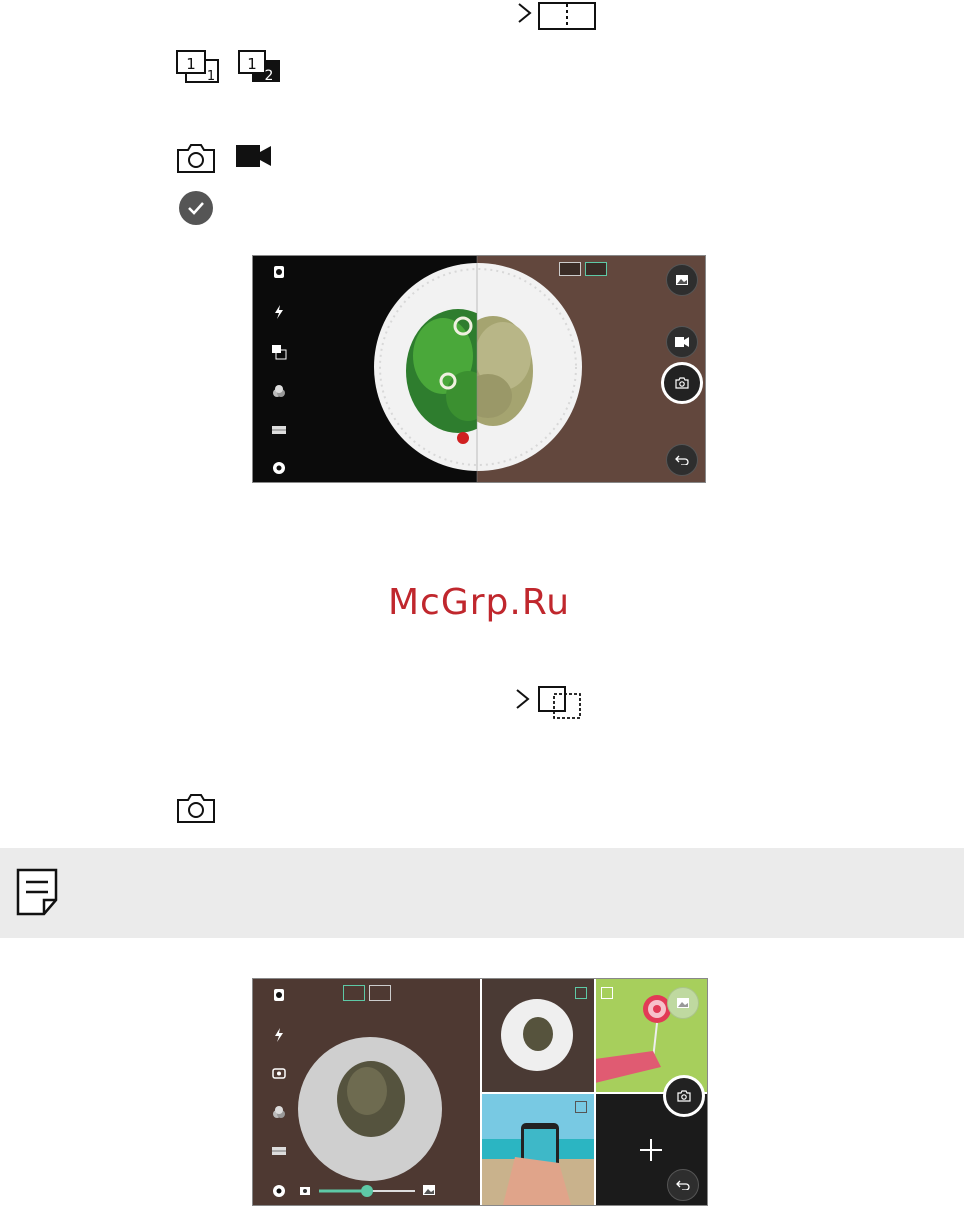 This screenshot has height=1206, width=964. Describe the element at coordinates (539, 369) in the screenshot. I see `split-scene` at that location.